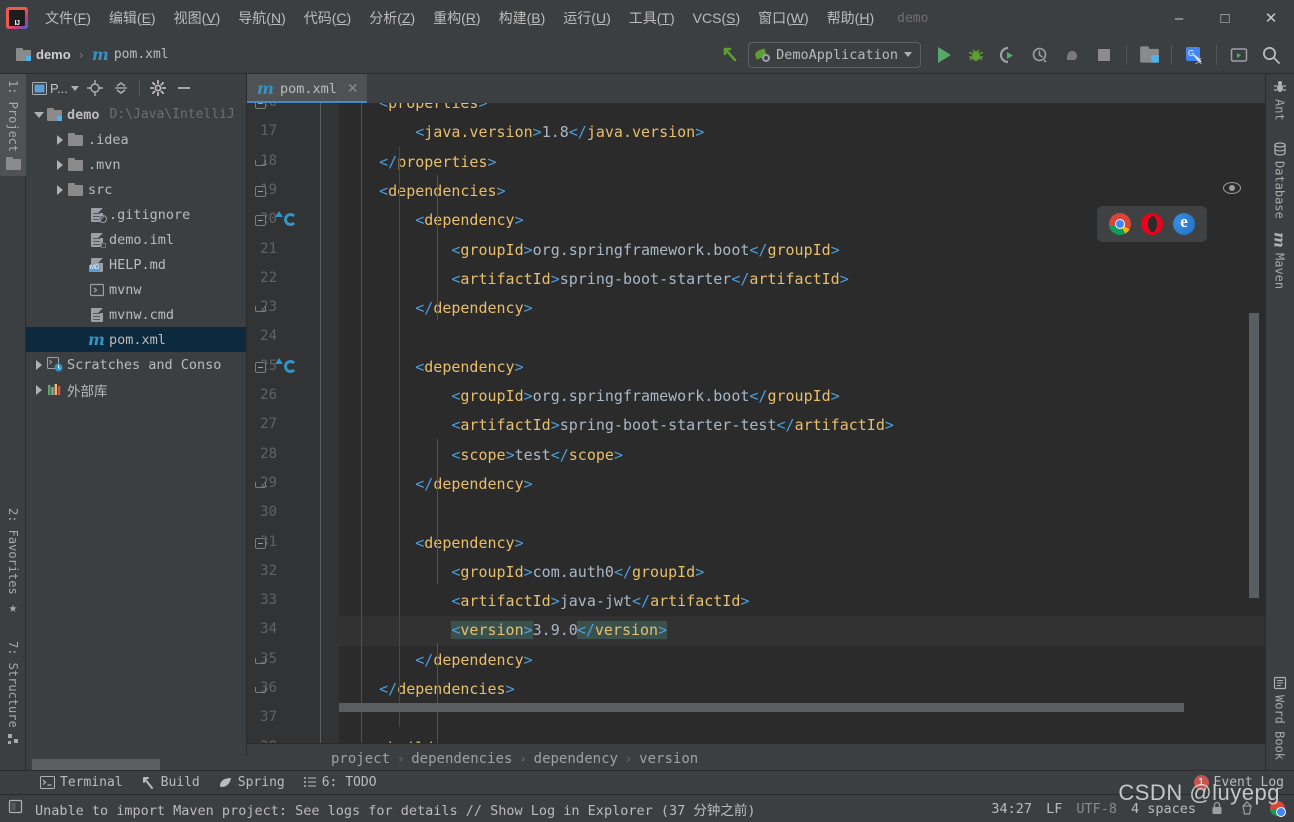 The height and width of the screenshot is (822, 1294). Describe the element at coordinates (1184, 223) in the screenshot. I see `edge-icon` at that location.